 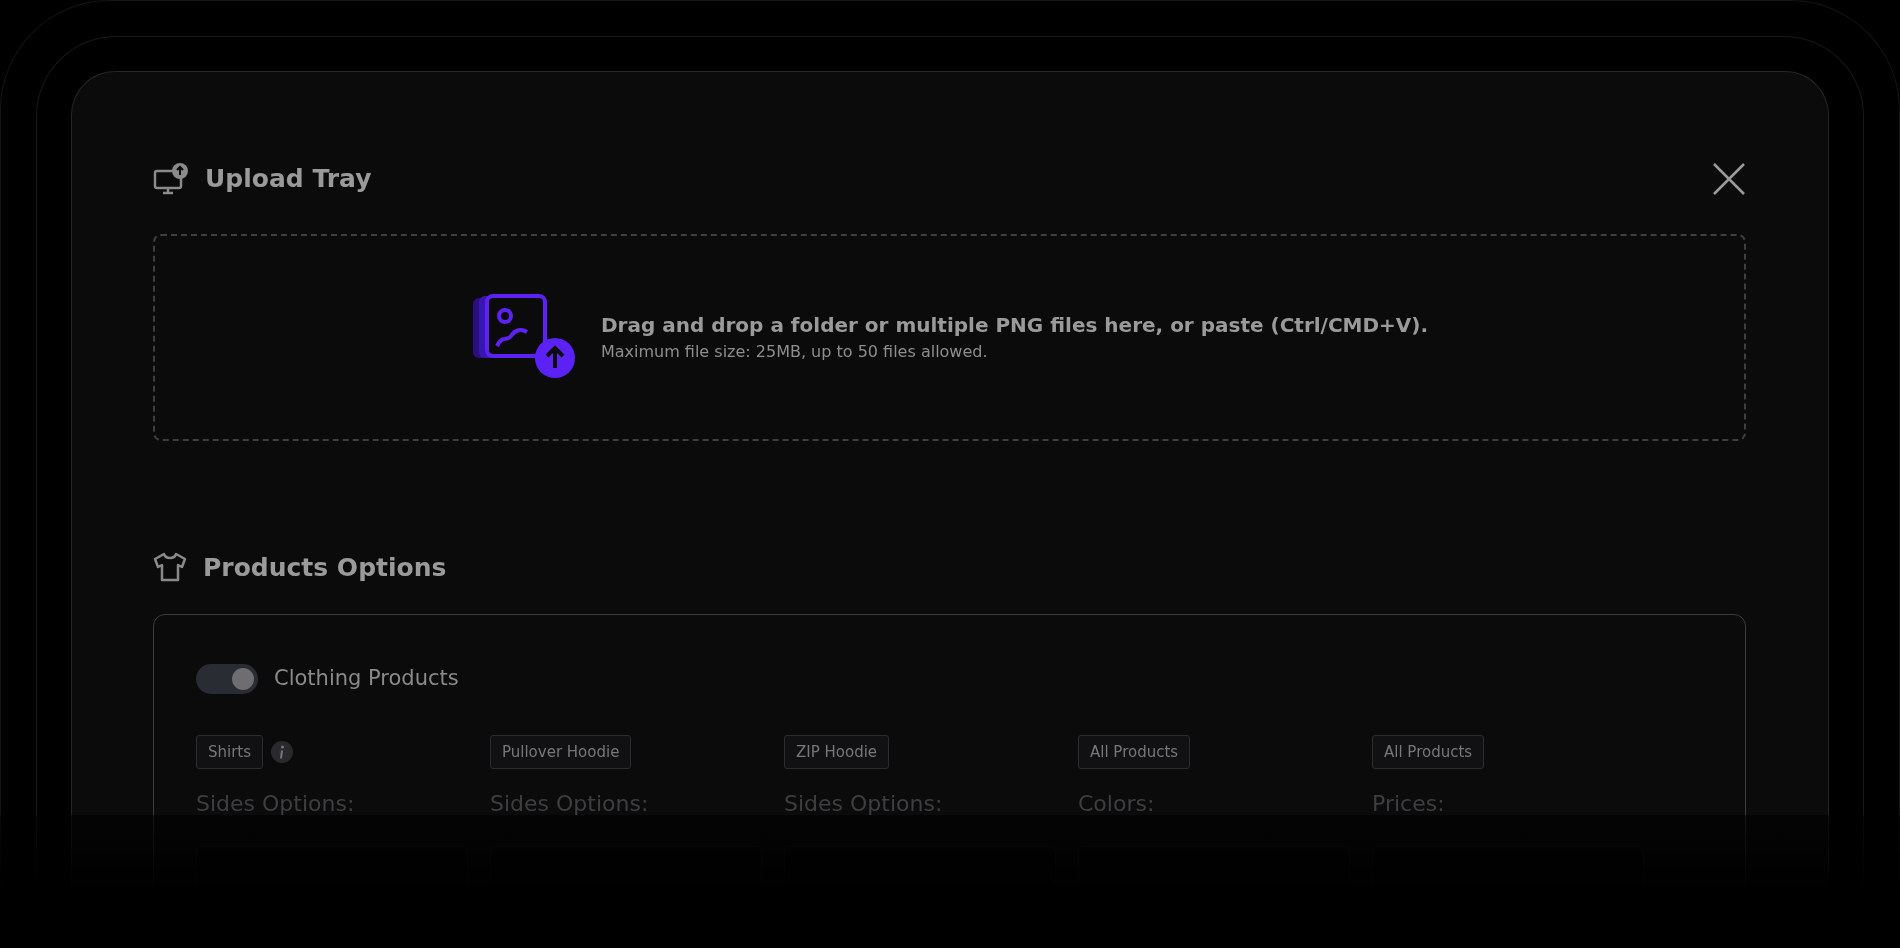 What do you see at coordinates (227, 678) in the screenshot?
I see `toggle-switch` at bounding box center [227, 678].